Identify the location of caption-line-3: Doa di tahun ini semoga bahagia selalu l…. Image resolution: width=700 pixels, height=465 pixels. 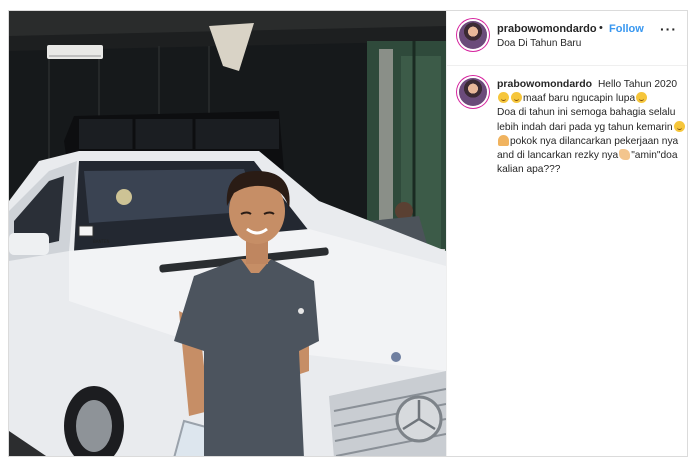
(586, 120).